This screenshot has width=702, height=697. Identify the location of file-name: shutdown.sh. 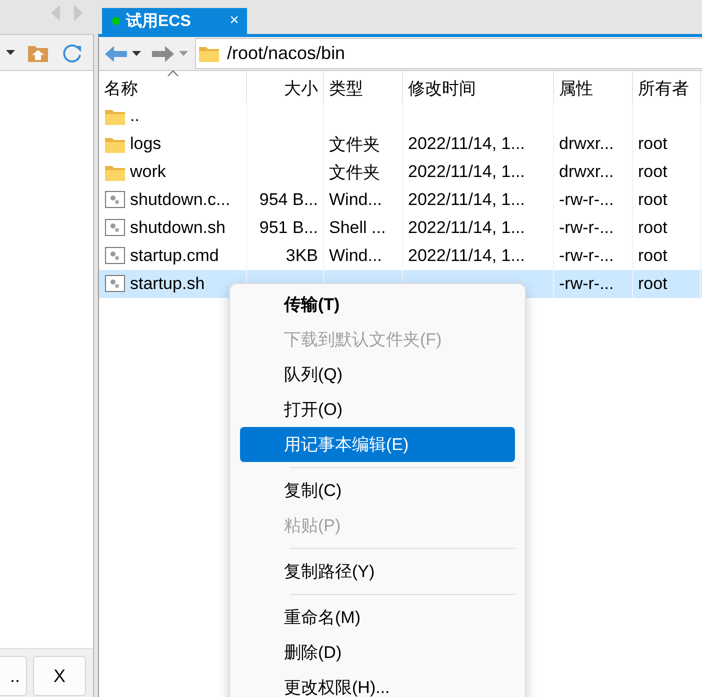
(178, 228).